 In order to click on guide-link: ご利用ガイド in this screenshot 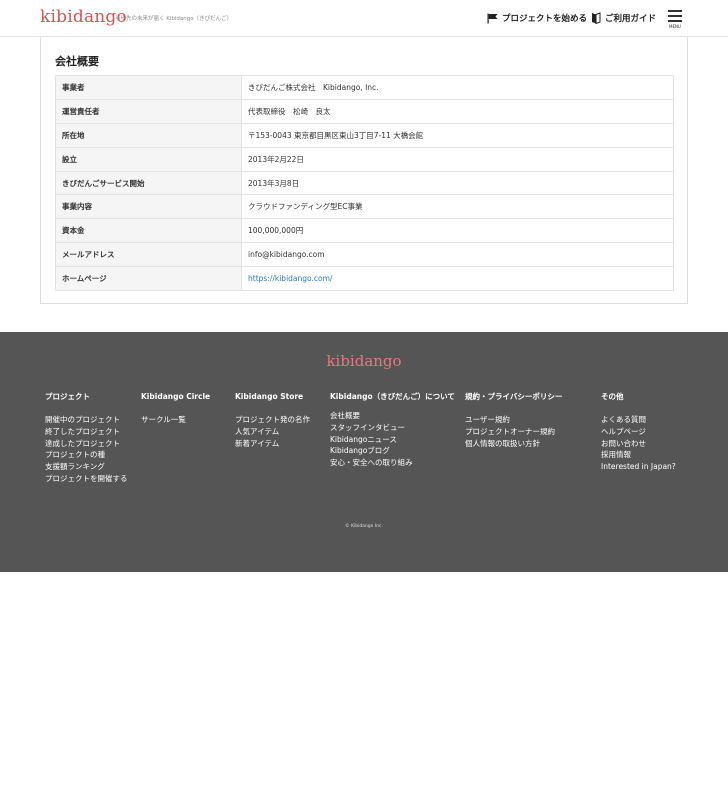, I will do `click(623, 18)`.